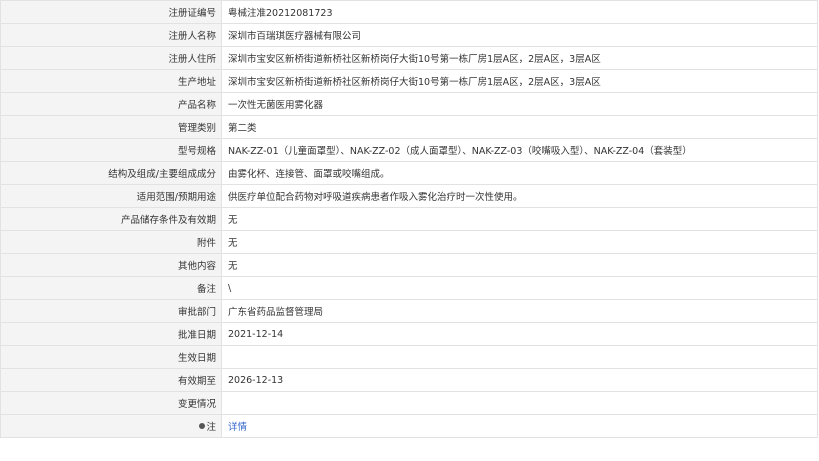  What do you see at coordinates (237, 427) in the screenshot?
I see `details-link: 详情` at bounding box center [237, 427].